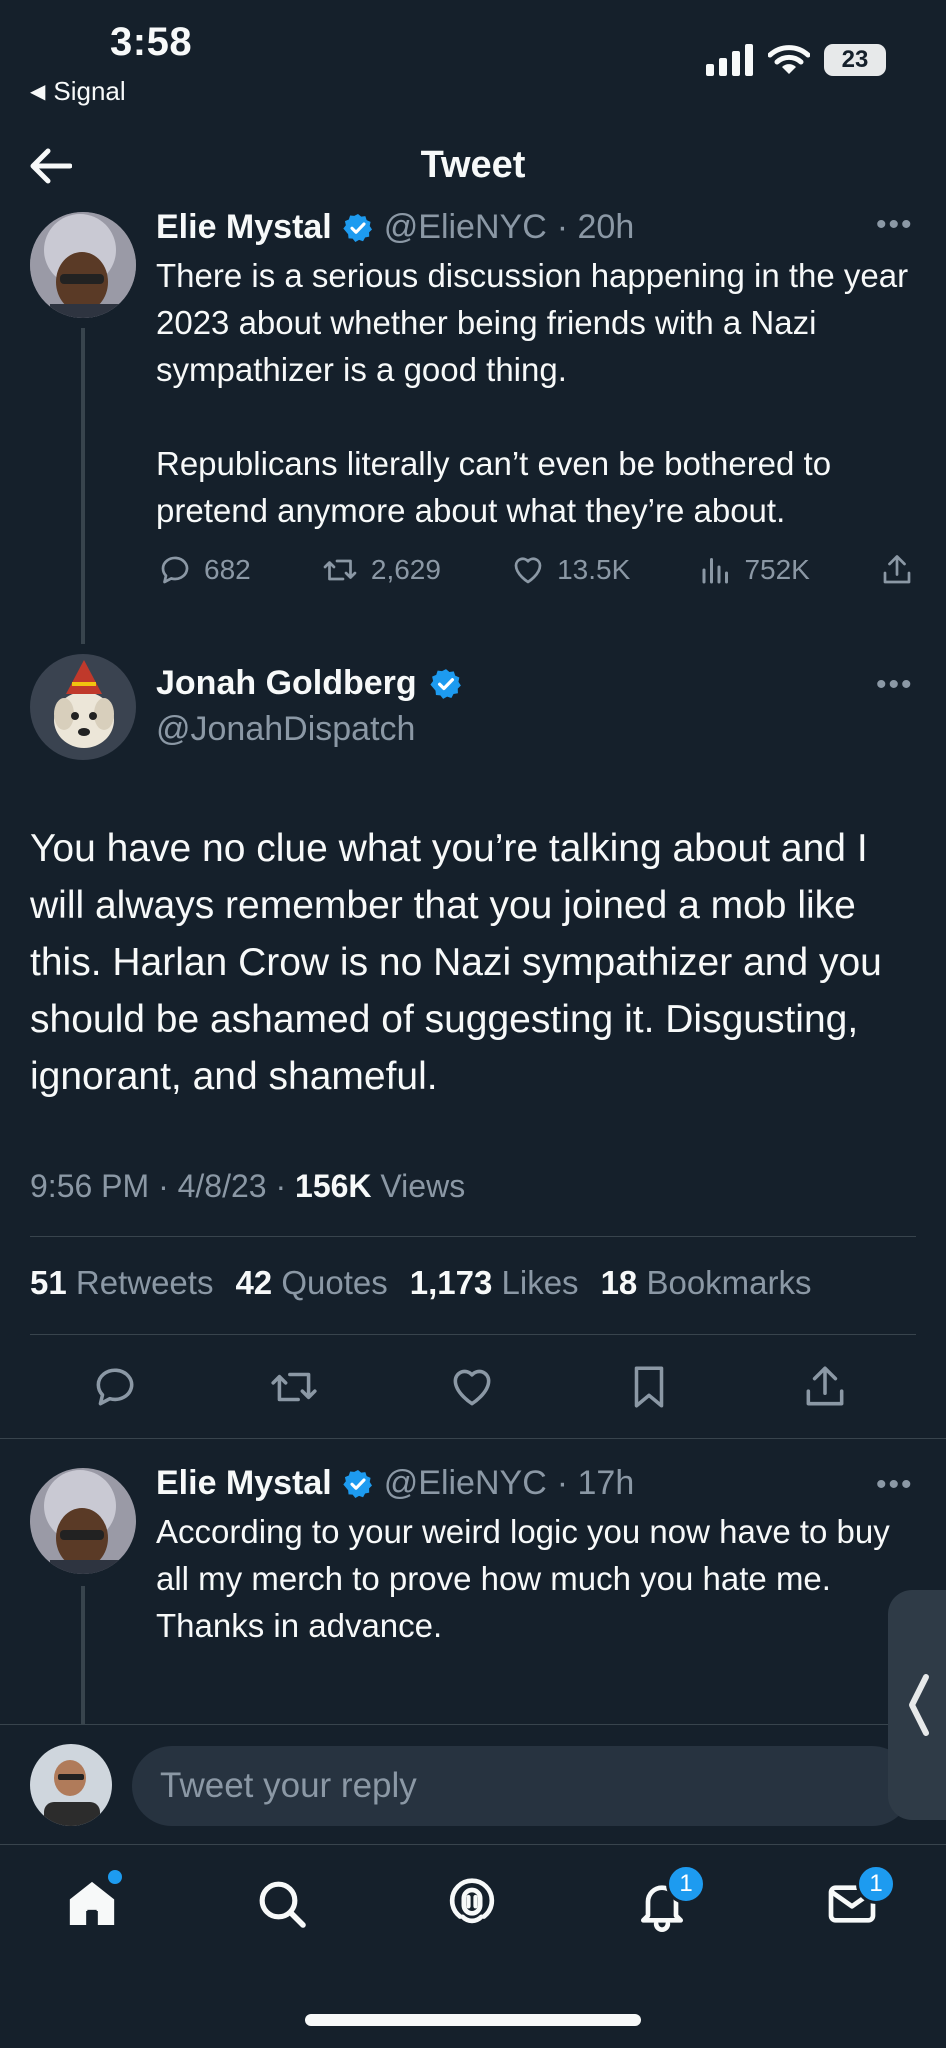 The width and height of the screenshot is (946, 2048). I want to click on status-time: 3:58, so click(151, 42).